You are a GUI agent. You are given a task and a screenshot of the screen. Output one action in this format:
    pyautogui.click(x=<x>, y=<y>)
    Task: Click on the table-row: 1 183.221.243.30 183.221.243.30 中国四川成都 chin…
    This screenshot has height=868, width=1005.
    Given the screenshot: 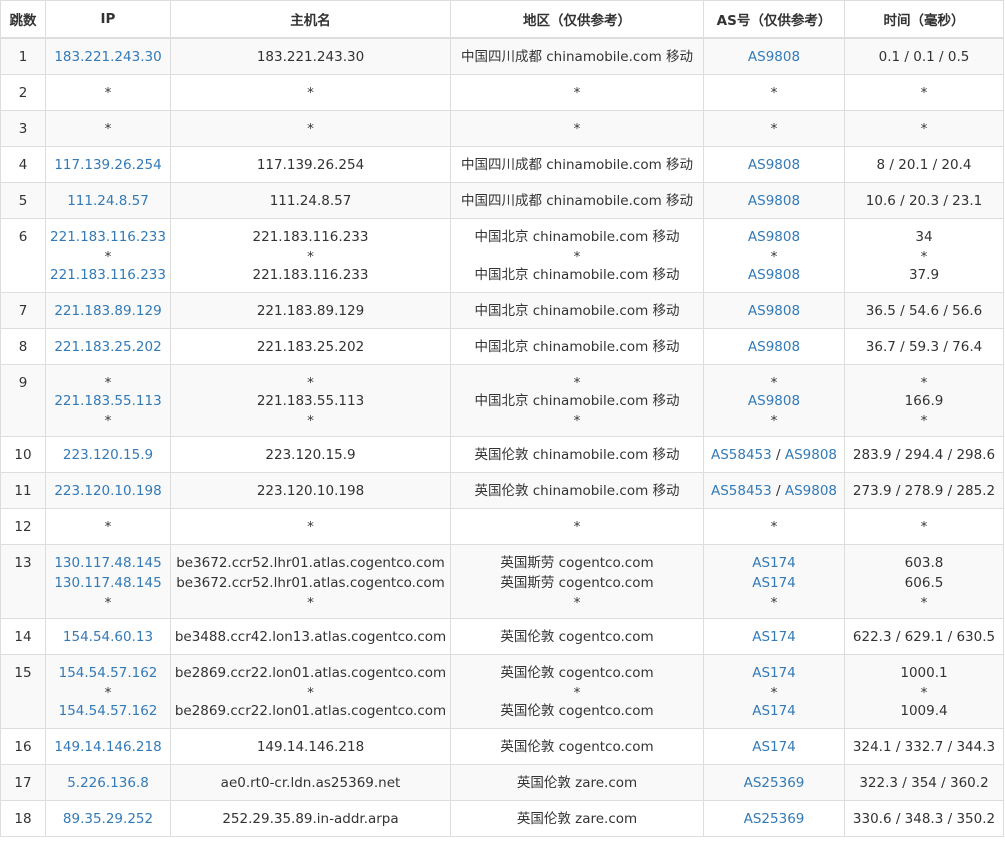 What is the action you would take?
    pyautogui.click(x=502, y=56)
    